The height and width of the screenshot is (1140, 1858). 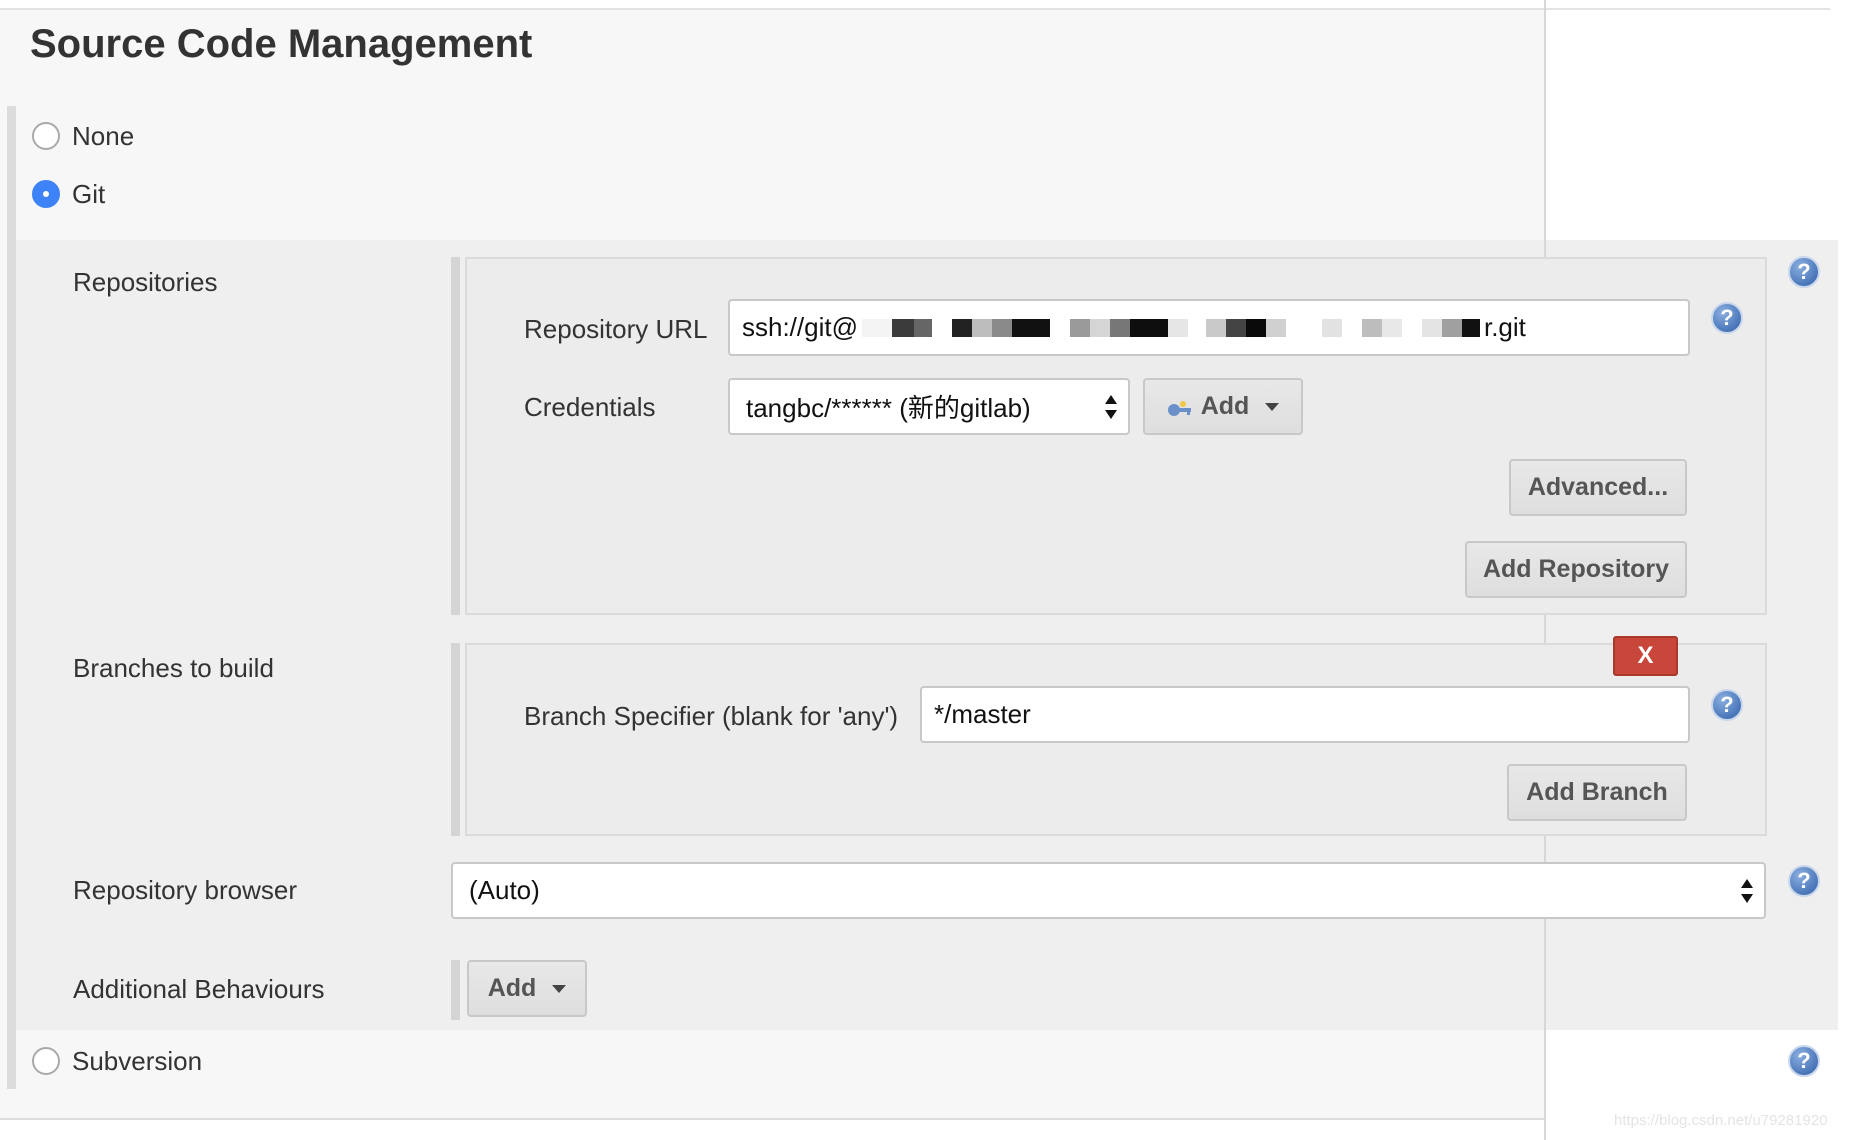 What do you see at coordinates (1597, 792) in the screenshot?
I see `add-branch-button: Add Branch` at bounding box center [1597, 792].